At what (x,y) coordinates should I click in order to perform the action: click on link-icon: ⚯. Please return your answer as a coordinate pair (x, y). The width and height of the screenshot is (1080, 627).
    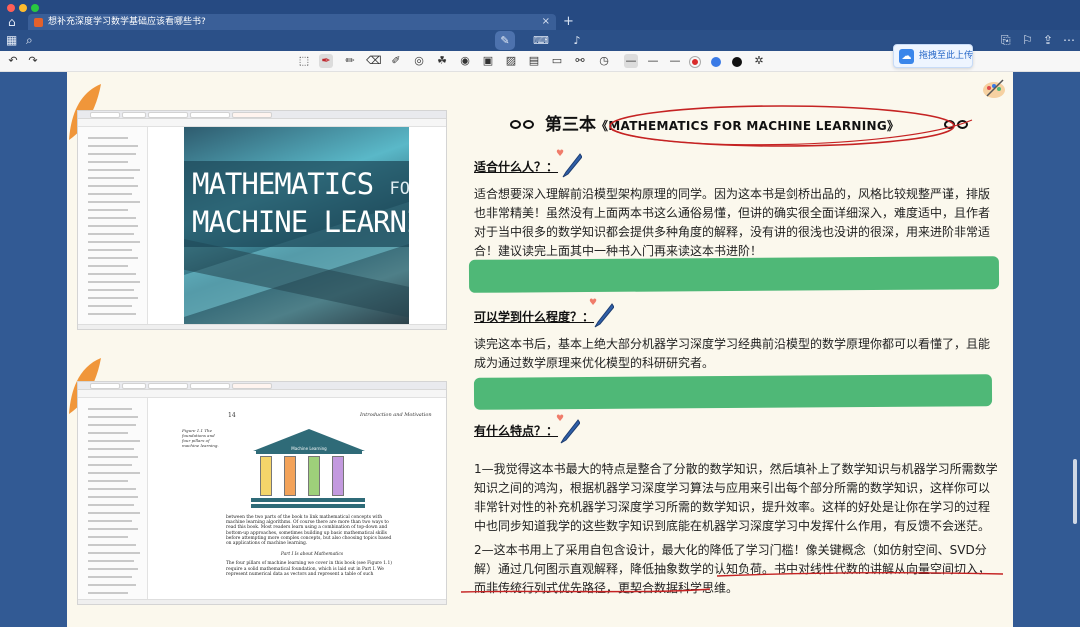
    Looking at the image, I should click on (580, 61).